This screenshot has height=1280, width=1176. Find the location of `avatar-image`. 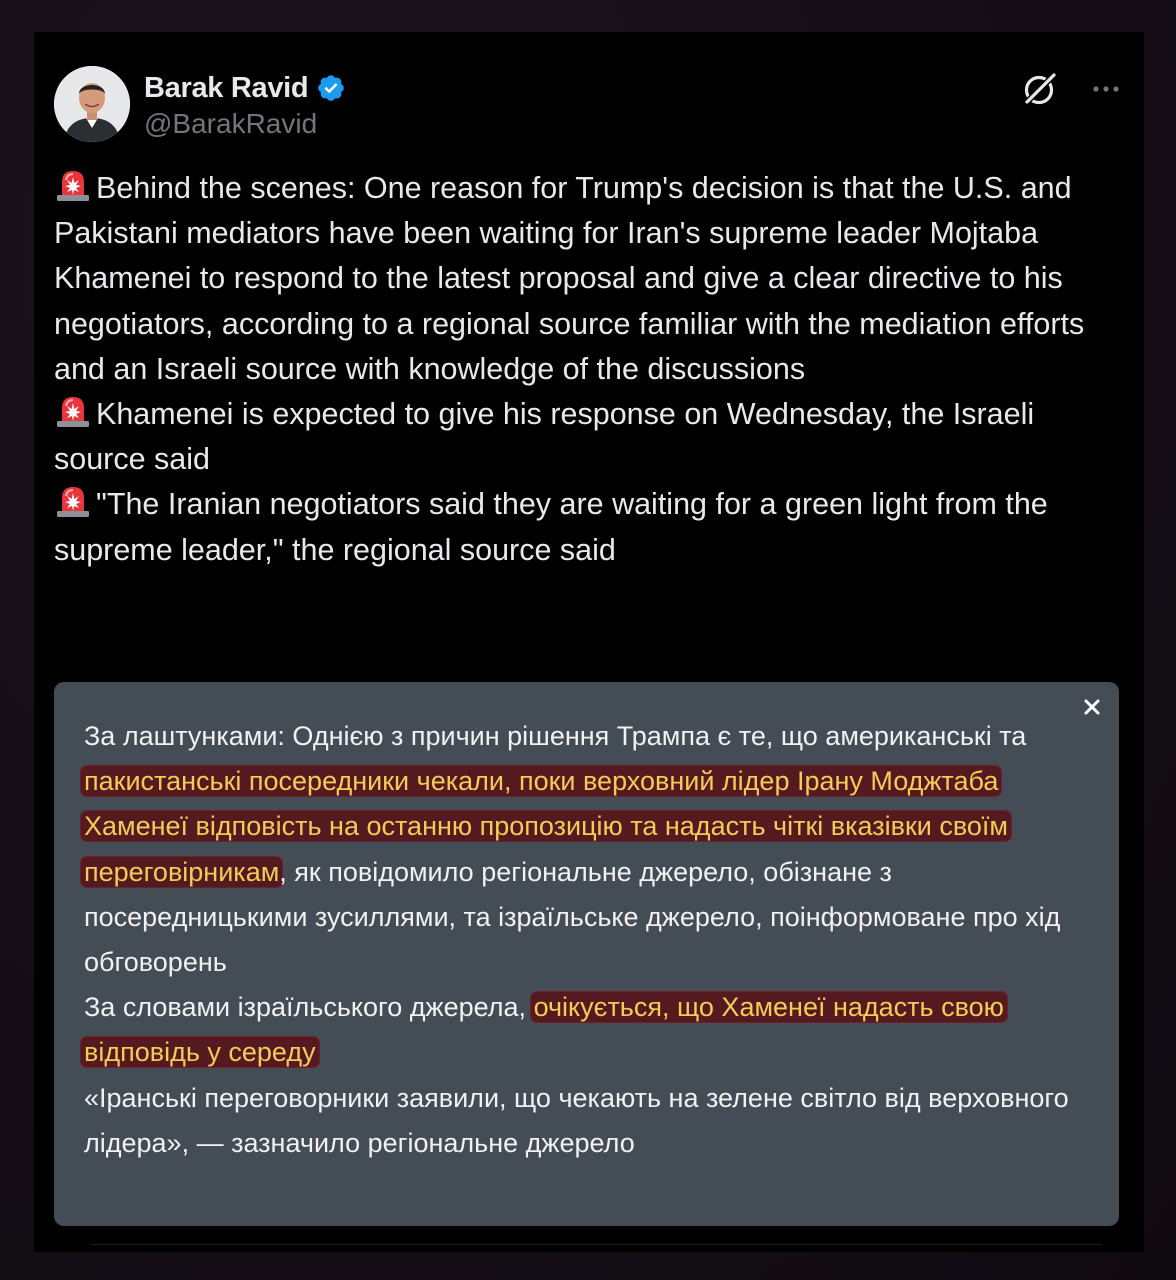

avatar-image is located at coordinates (92, 104).